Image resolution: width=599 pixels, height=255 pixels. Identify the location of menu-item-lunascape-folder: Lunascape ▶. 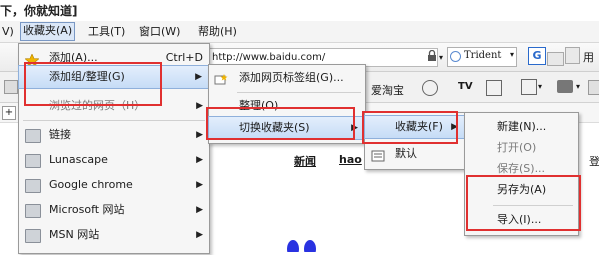
(114, 160).